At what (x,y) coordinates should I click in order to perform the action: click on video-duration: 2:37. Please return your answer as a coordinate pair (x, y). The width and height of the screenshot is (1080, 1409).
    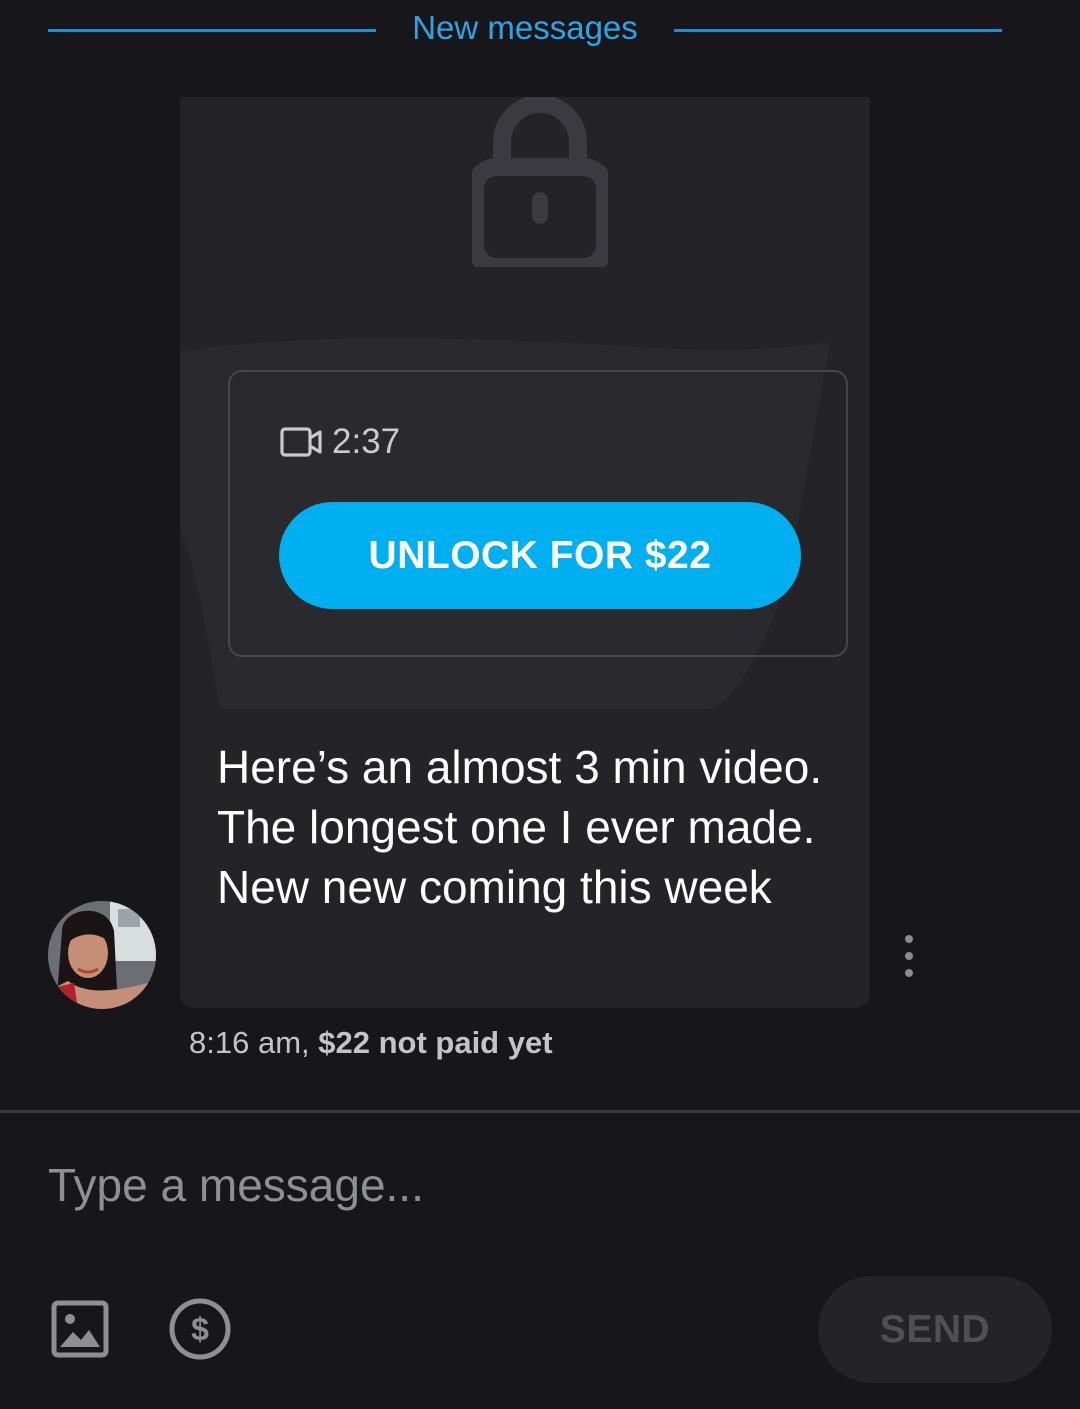
    Looking at the image, I should click on (340, 442).